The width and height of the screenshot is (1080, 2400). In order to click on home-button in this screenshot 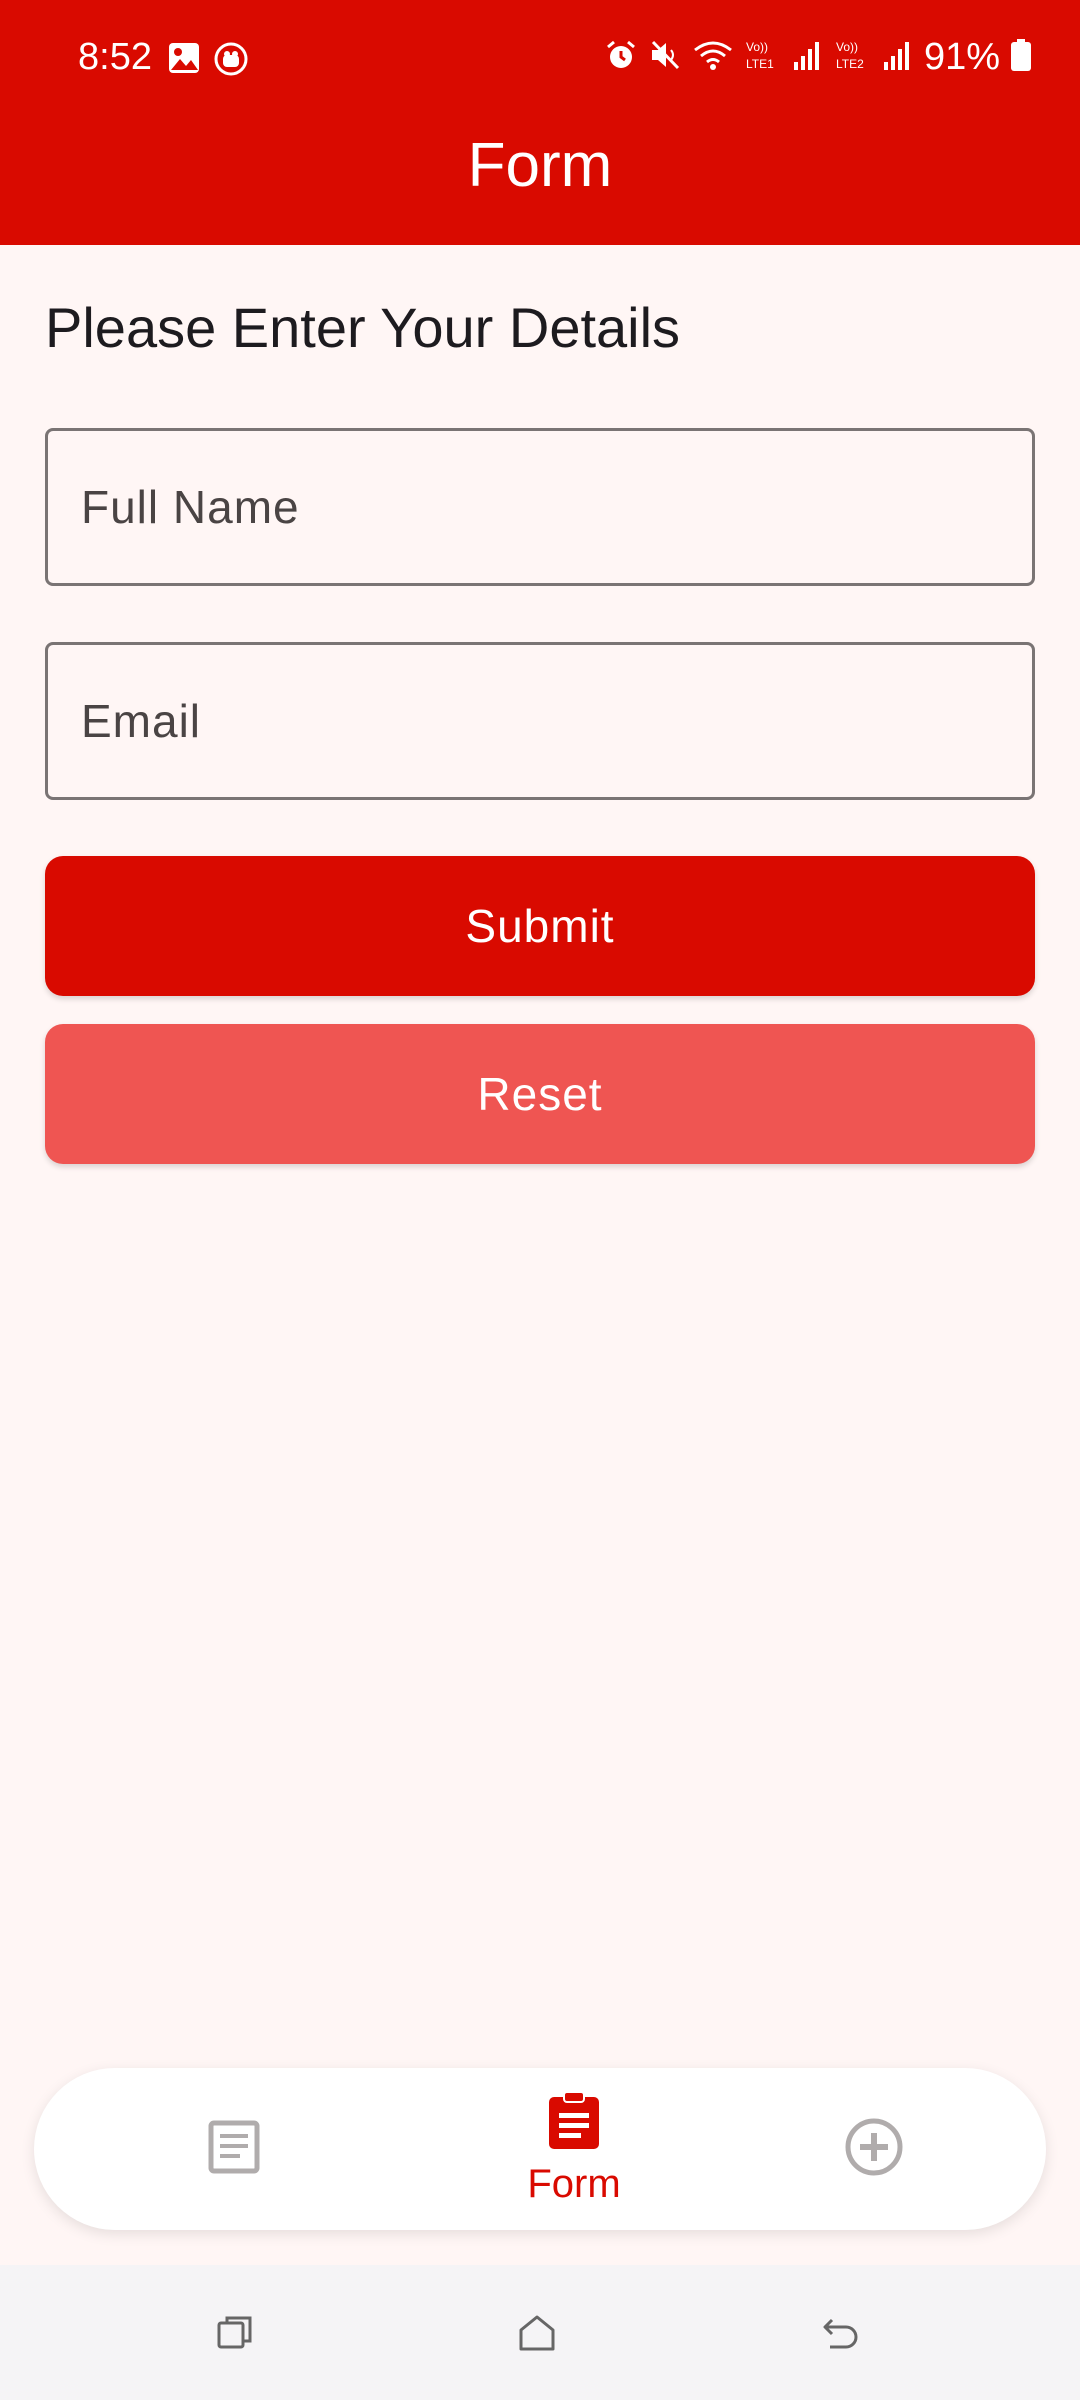, I will do `click(537, 2335)`.